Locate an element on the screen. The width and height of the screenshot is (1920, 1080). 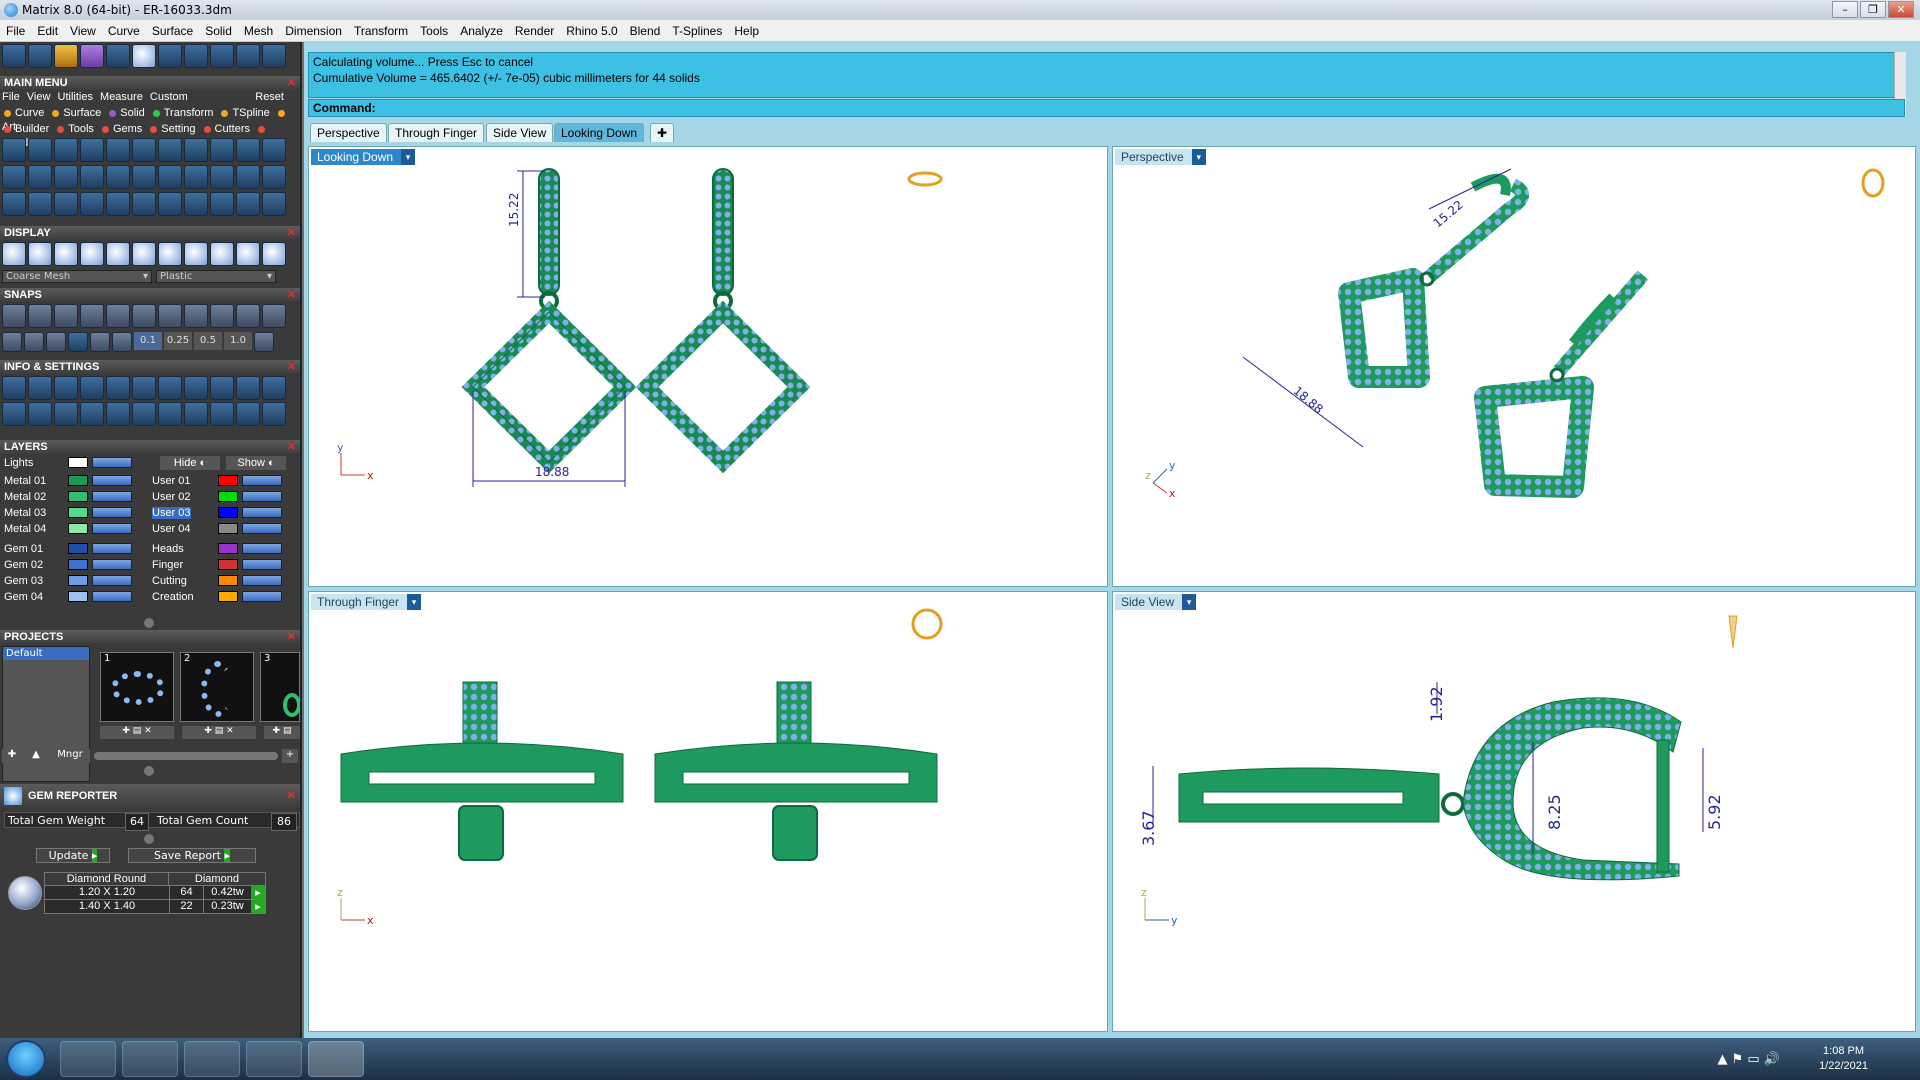
snap-icon-d is located at coordinates (78, 342).